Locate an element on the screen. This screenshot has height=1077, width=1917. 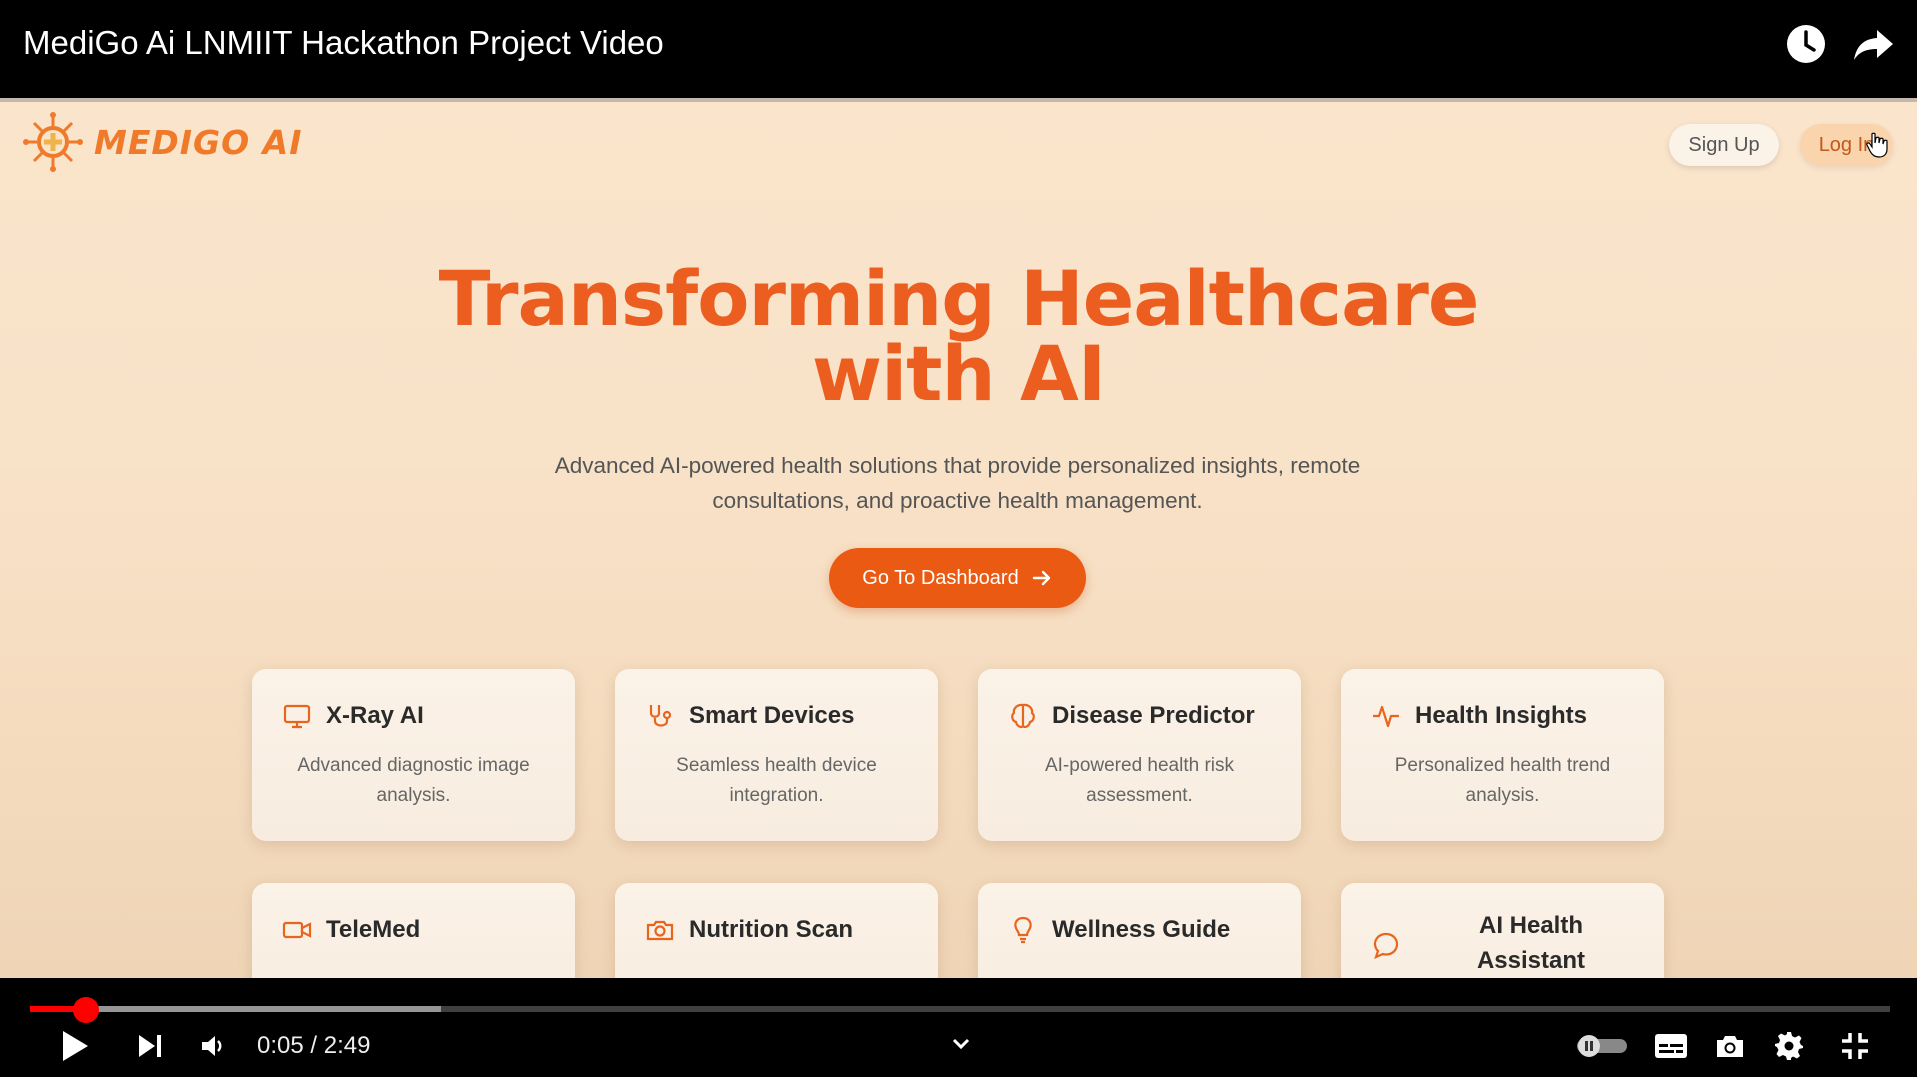
mouse-pointer-icon is located at coordinates (1877, 145).